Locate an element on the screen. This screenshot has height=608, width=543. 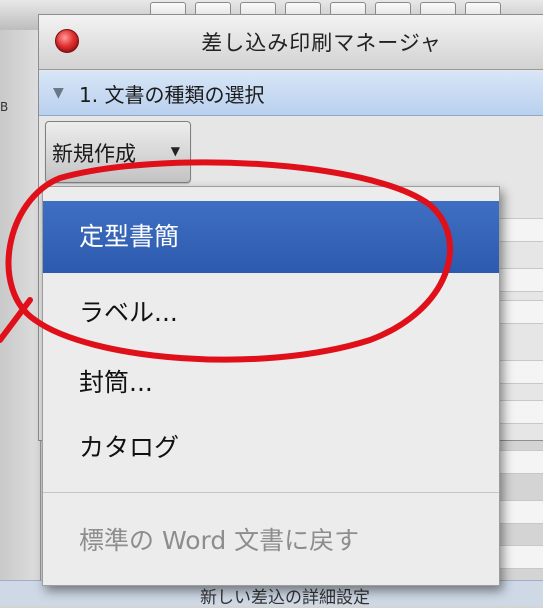
menu-item-form-letters: 定型書簡 is located at coordinates (271, 237).